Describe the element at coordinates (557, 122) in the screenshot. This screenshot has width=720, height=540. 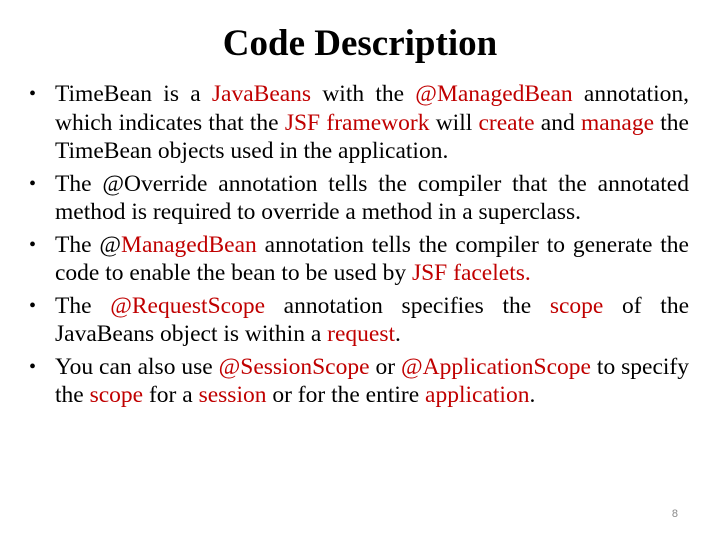
I see `text-segment: and` at that location.